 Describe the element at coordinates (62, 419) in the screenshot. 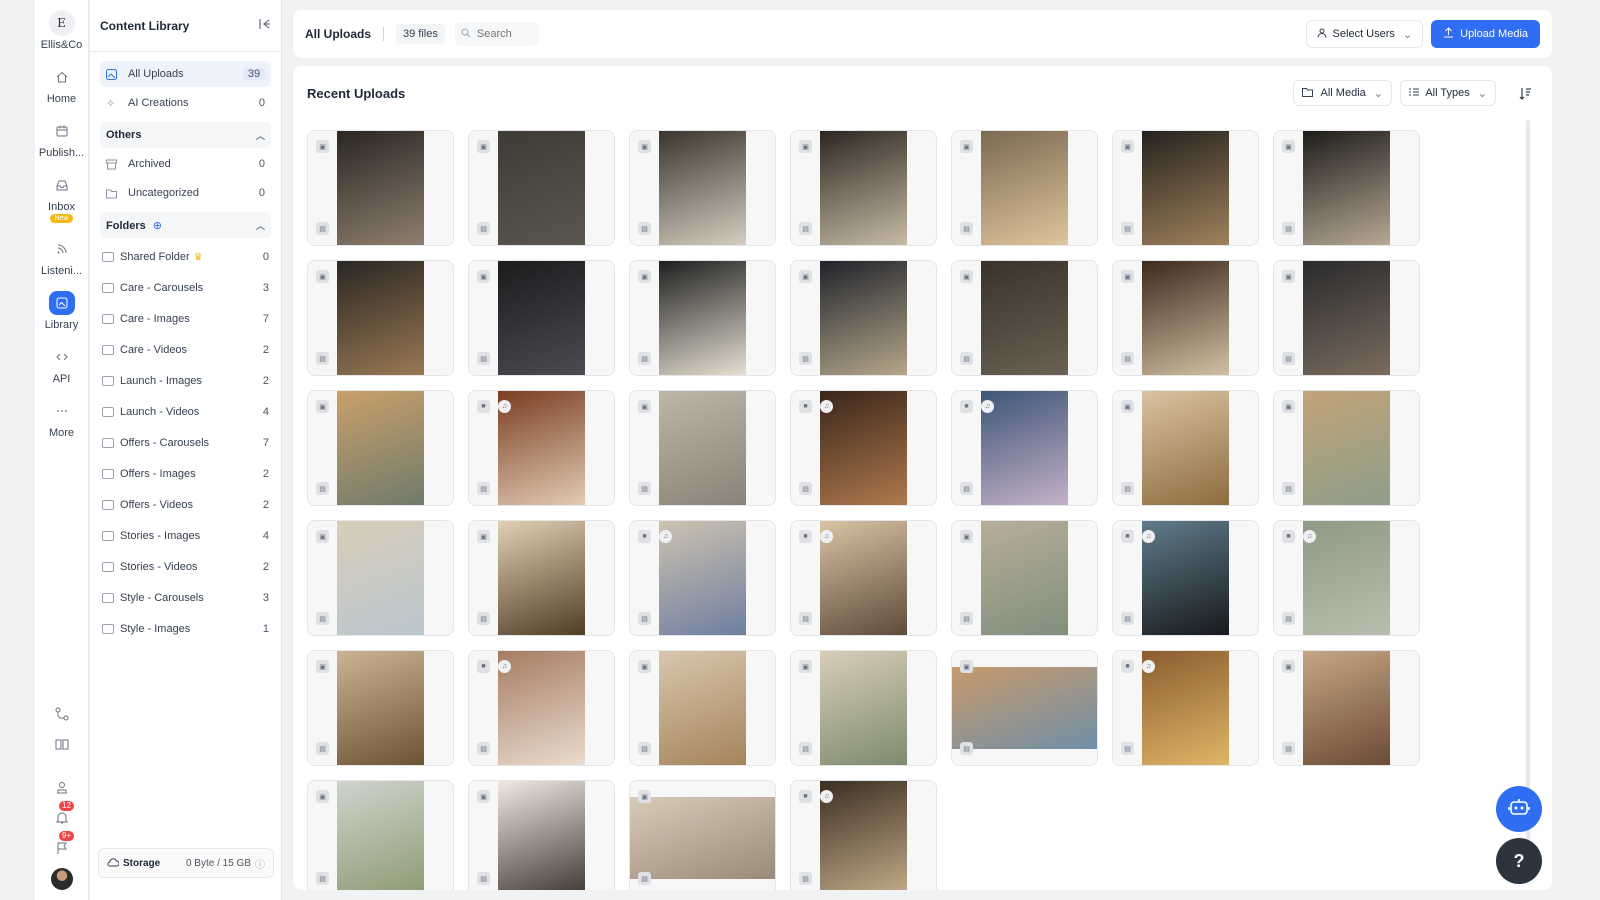

I see `rail-item-more: More` at that location.